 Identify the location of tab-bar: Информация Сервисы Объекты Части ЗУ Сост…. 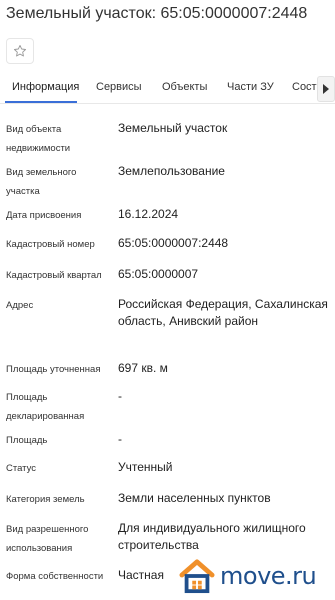
(167, 88).